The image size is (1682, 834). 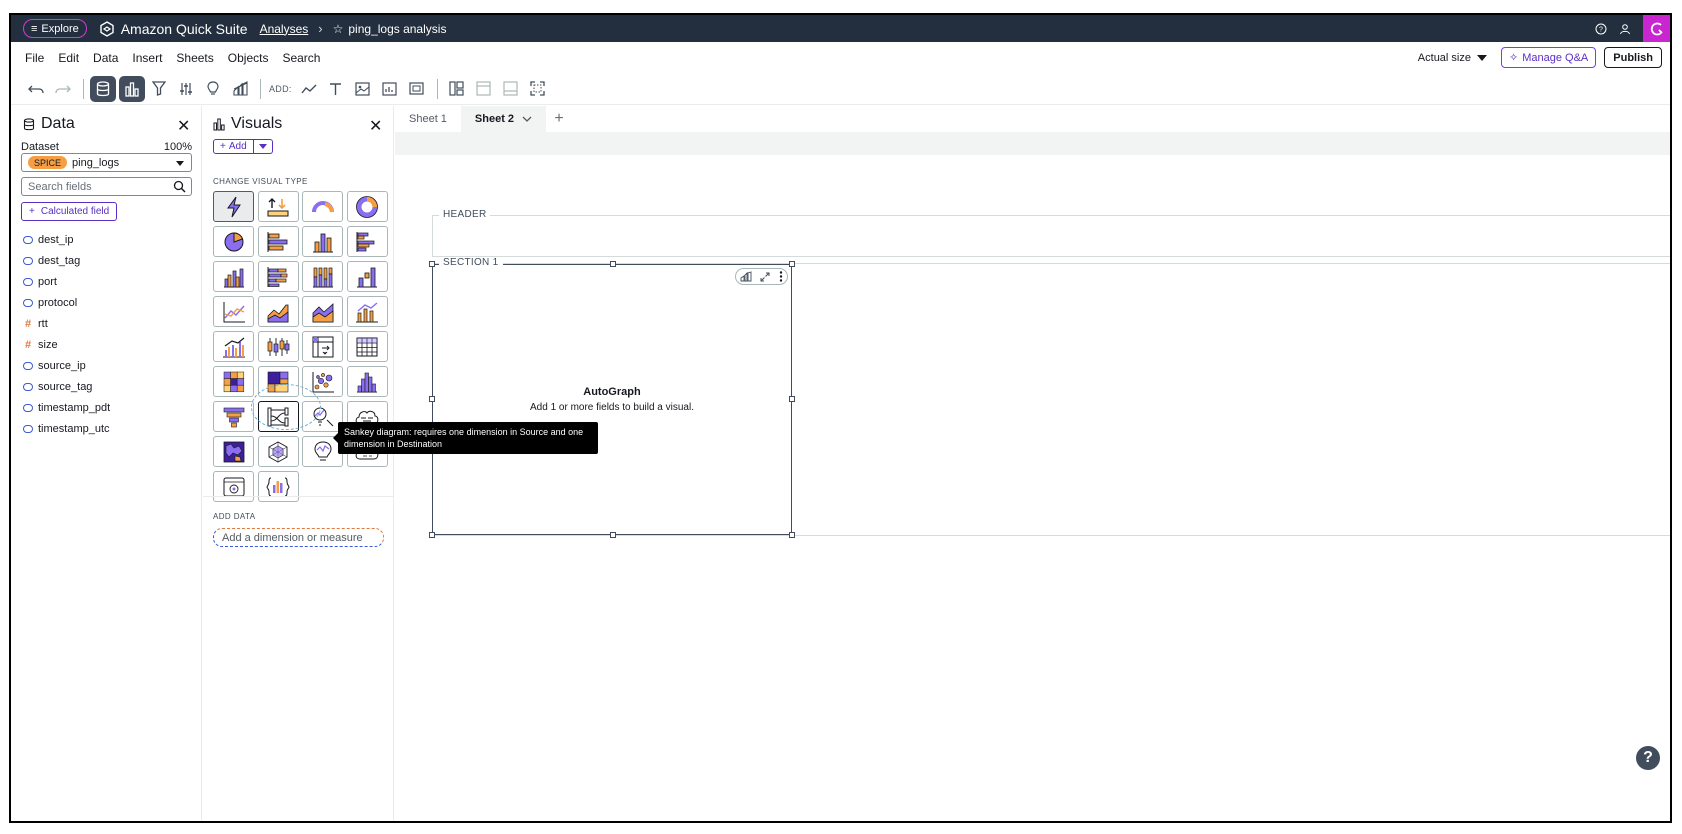 What do you see at coordinates (527, 119) in the screenshot?
I see `chevron-down-icon` at bounding box center [527, 119].